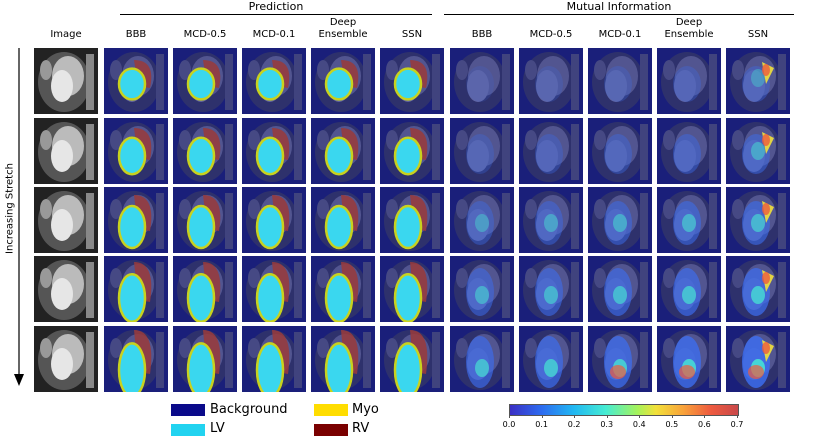 Image resolution: width=813 pixels, height=436 pixels. I want to click on cell-pred-r1-c2, so click(205, 151).